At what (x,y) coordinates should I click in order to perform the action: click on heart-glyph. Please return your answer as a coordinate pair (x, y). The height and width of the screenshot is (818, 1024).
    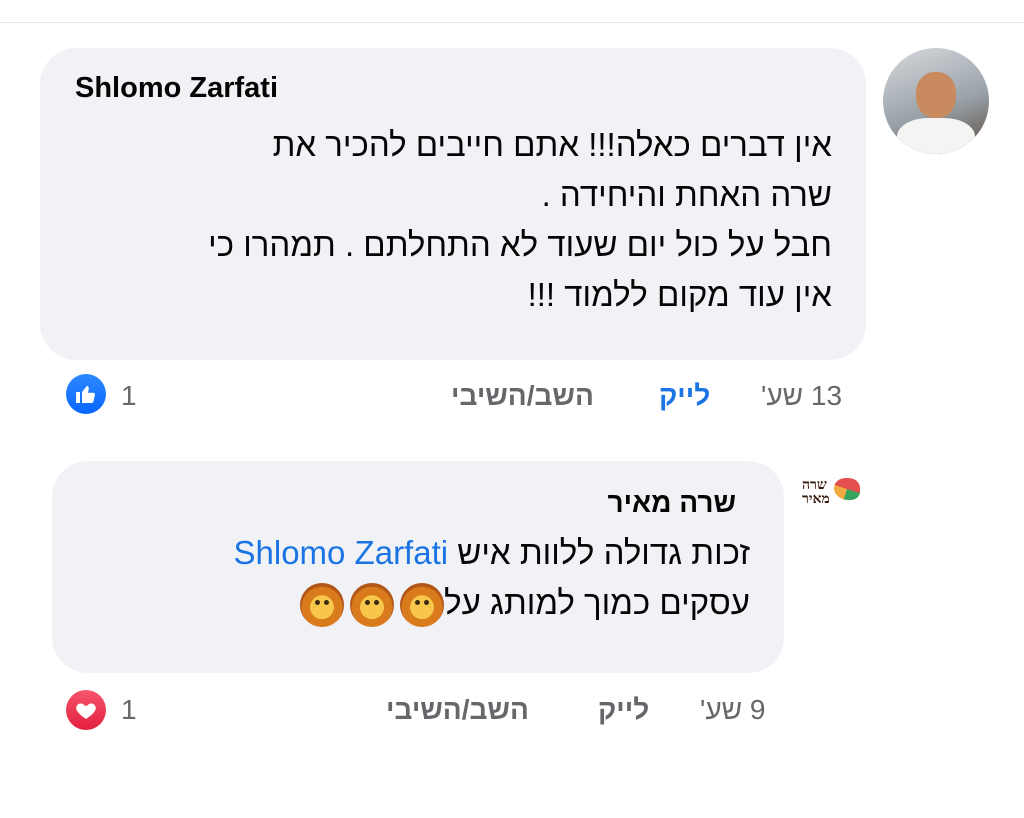
    Looking at the image, I should click on (86, 711).